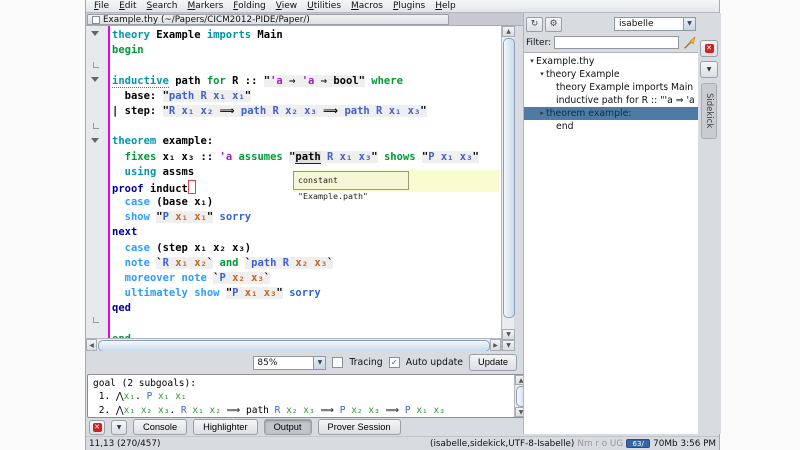 Image resolution: width=800 pixels, height=450 pixels. I want to click on tree-node-label: theorem example:, so click(589, 113).